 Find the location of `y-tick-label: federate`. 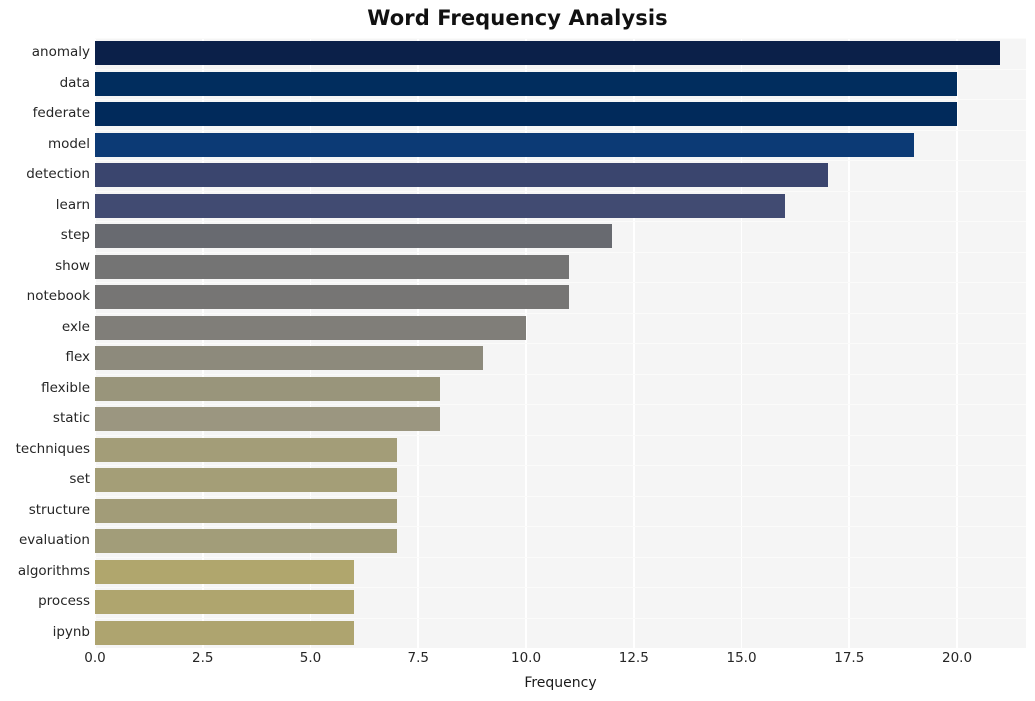

y-tick-label: federate is located at coordinates (61, 113).